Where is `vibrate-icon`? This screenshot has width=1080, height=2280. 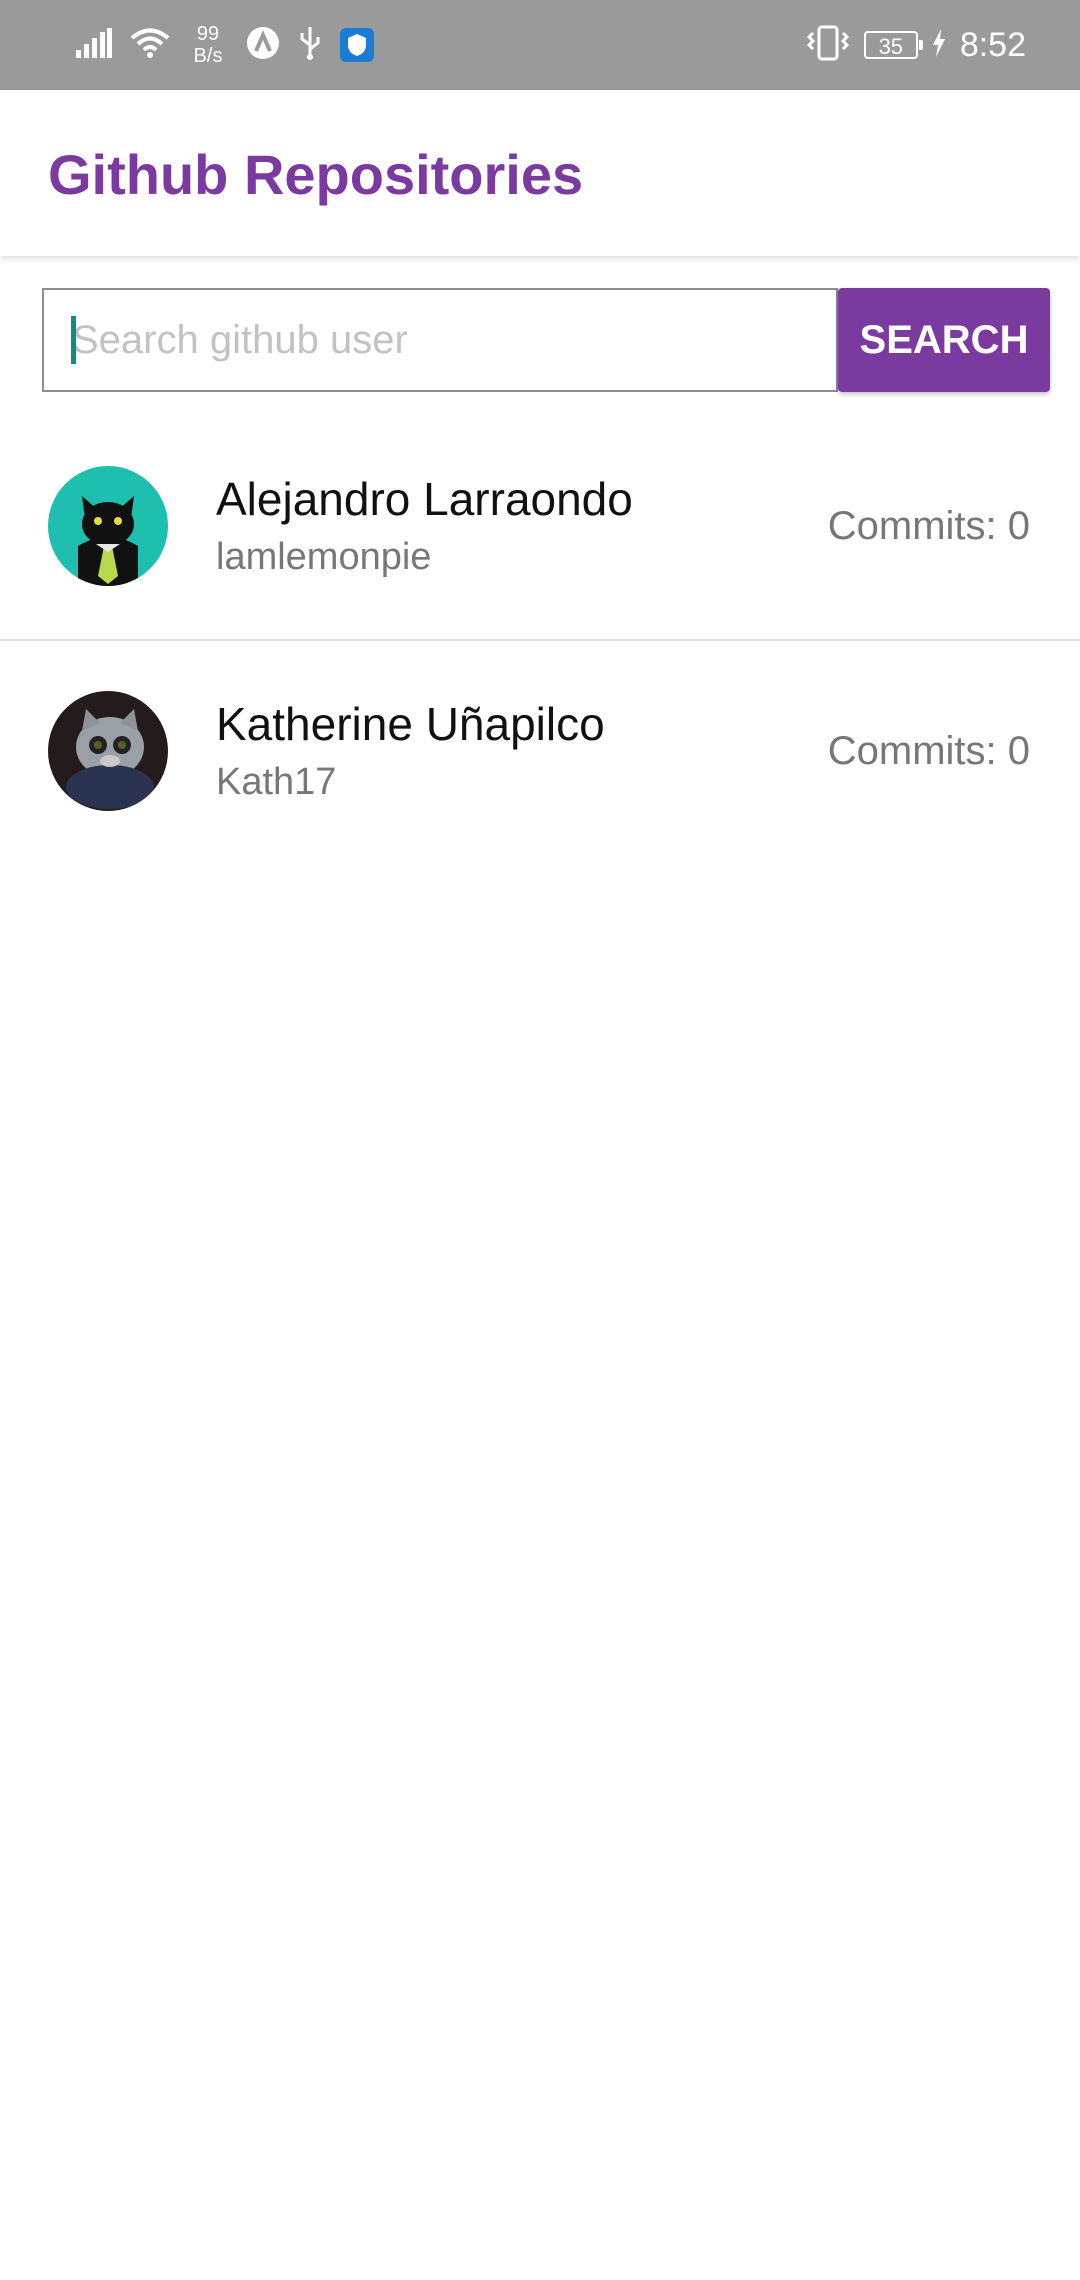 vibrate-icon is located at coordinates (828, 45).